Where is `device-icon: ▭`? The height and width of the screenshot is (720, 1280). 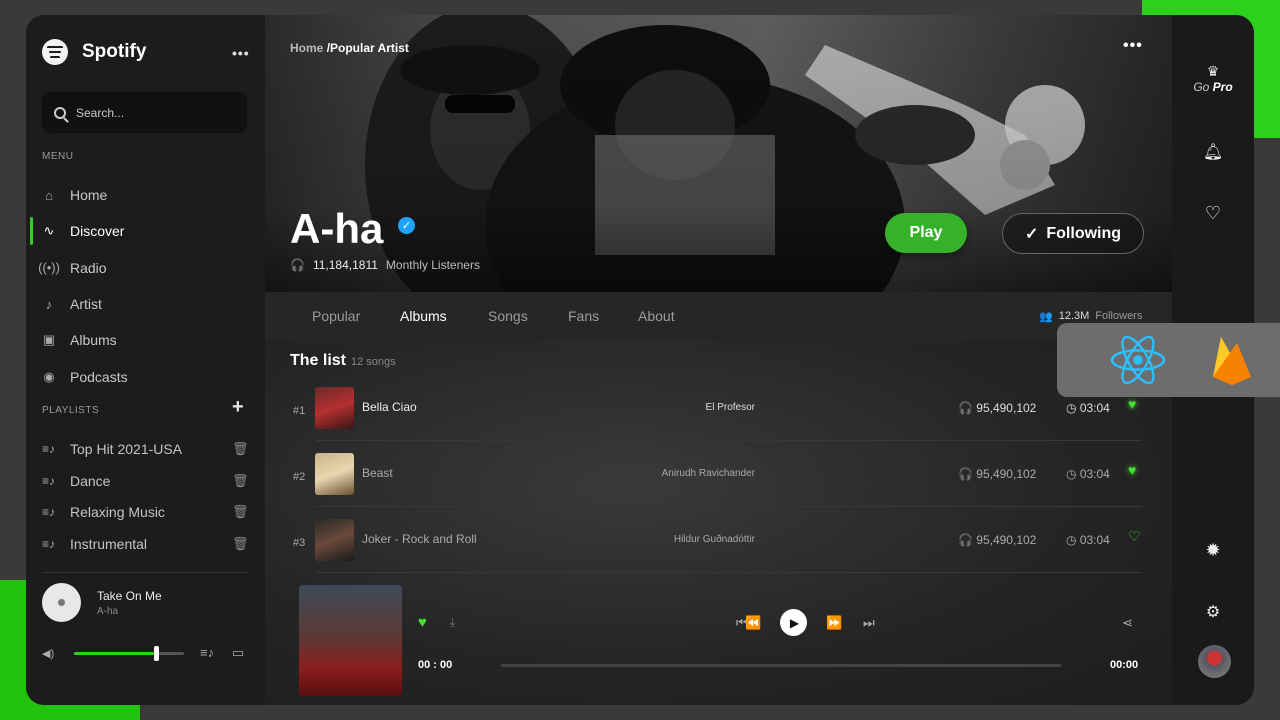
device-icon: ▭ is located at coordinates (238, 653).